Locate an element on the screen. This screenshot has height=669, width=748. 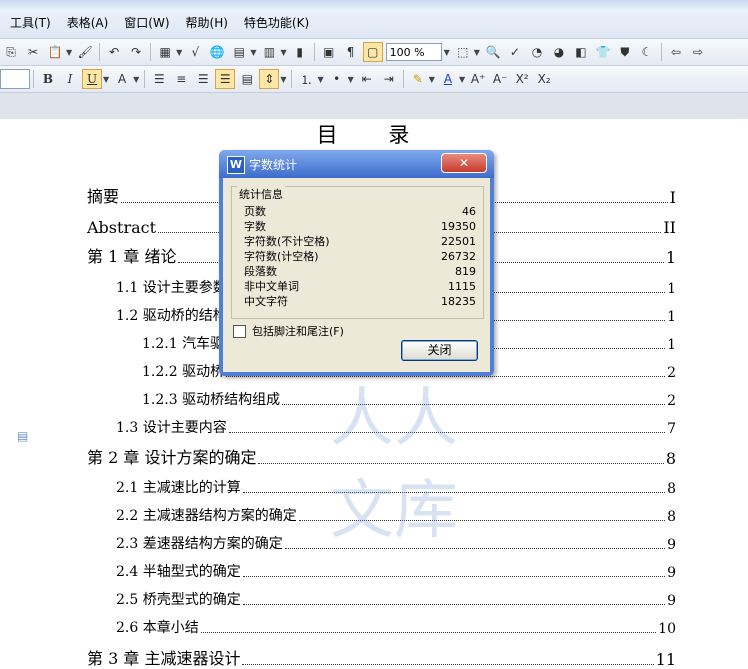
select-dropdown-icon: ▼ is located at coordinates (477, 52).